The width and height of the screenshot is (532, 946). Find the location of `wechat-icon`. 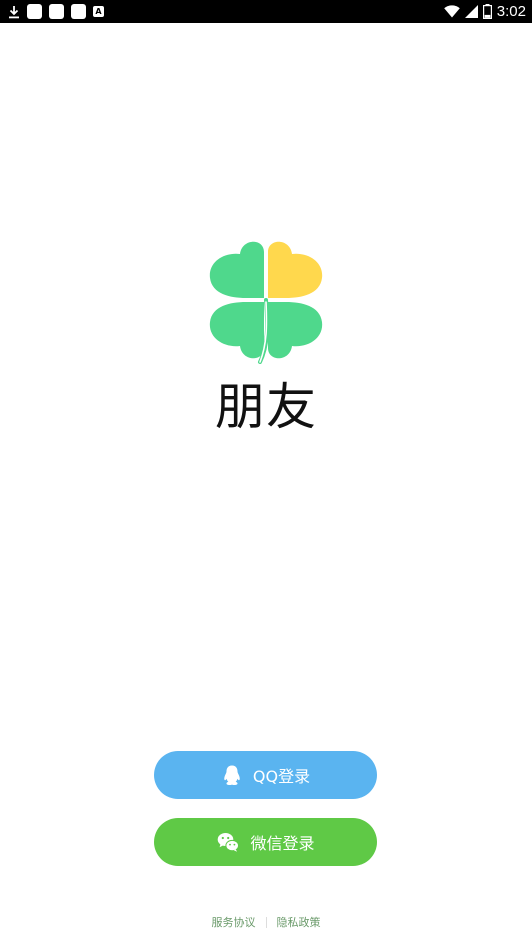

wechat-icon is located at coordinates (229, 842).